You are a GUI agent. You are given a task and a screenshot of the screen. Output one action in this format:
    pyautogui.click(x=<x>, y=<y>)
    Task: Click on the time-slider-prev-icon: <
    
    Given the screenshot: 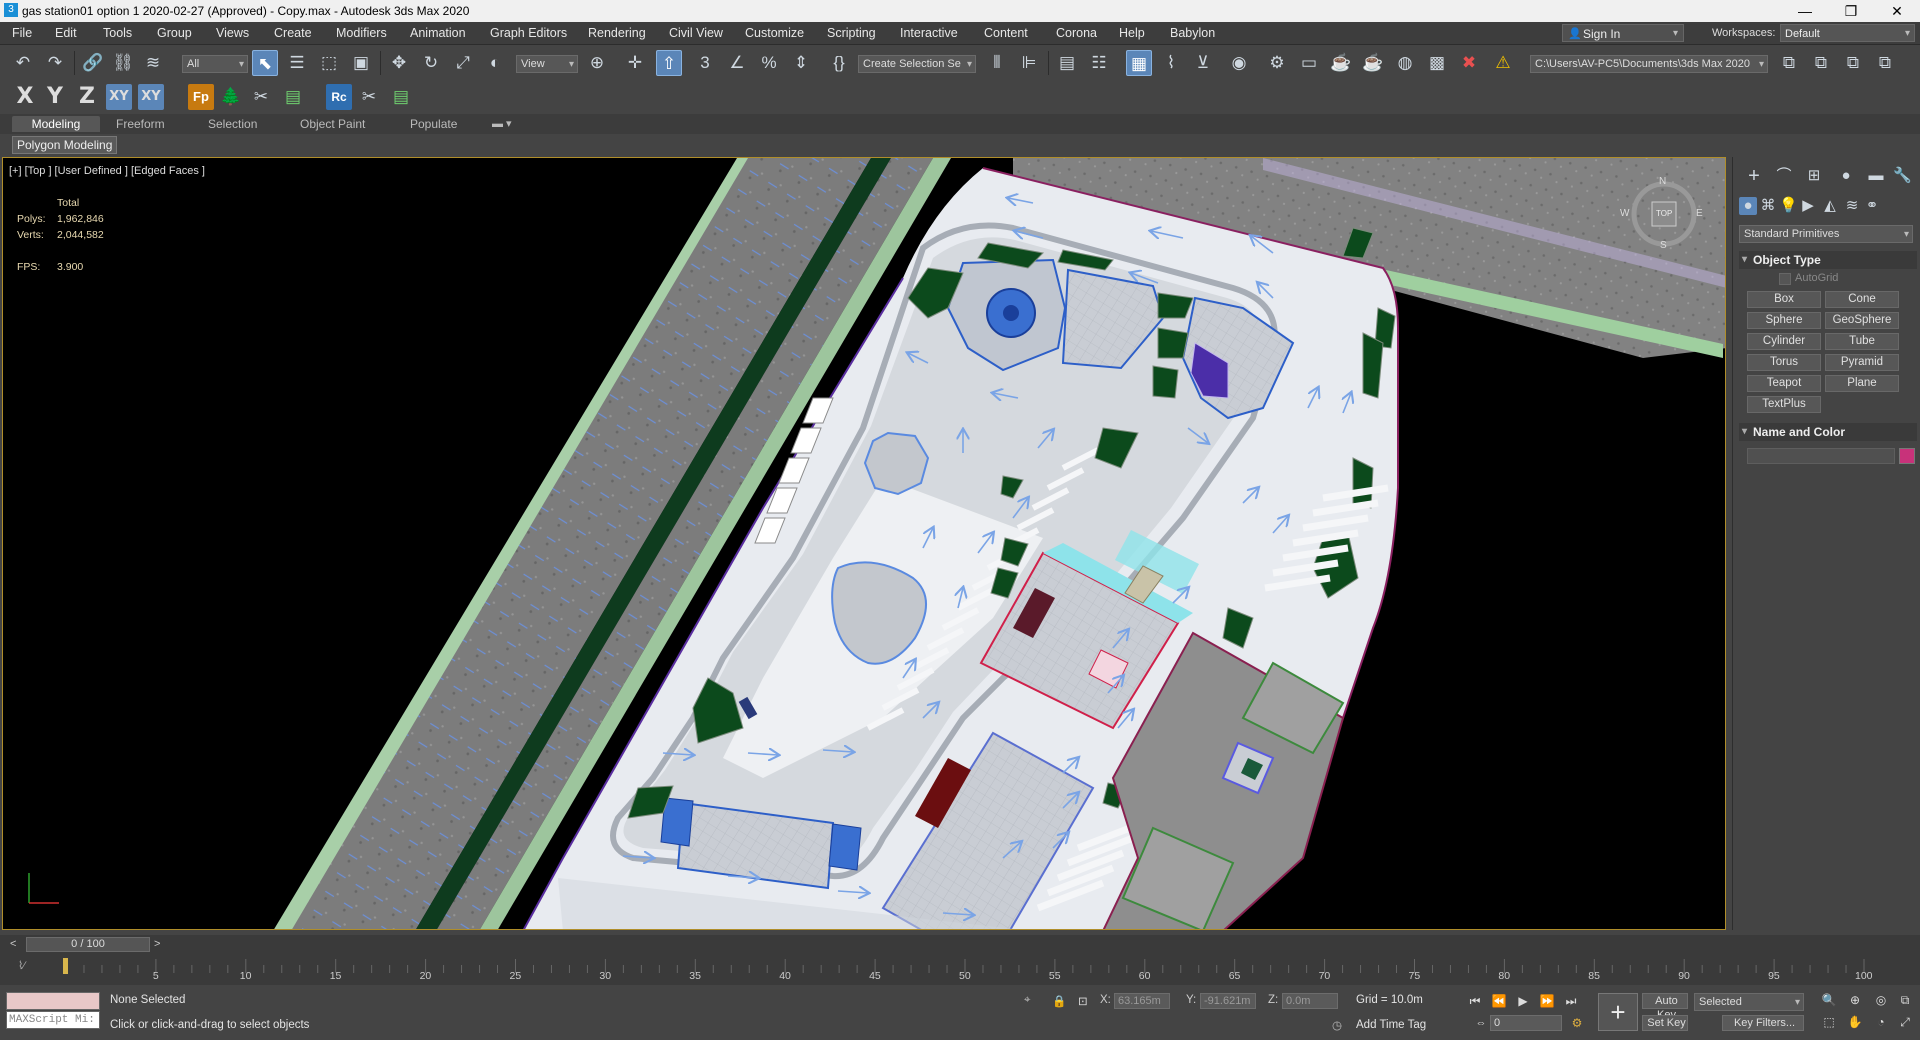 What is the action you would take?
    pyautogui.click(x=13, y=944)
    